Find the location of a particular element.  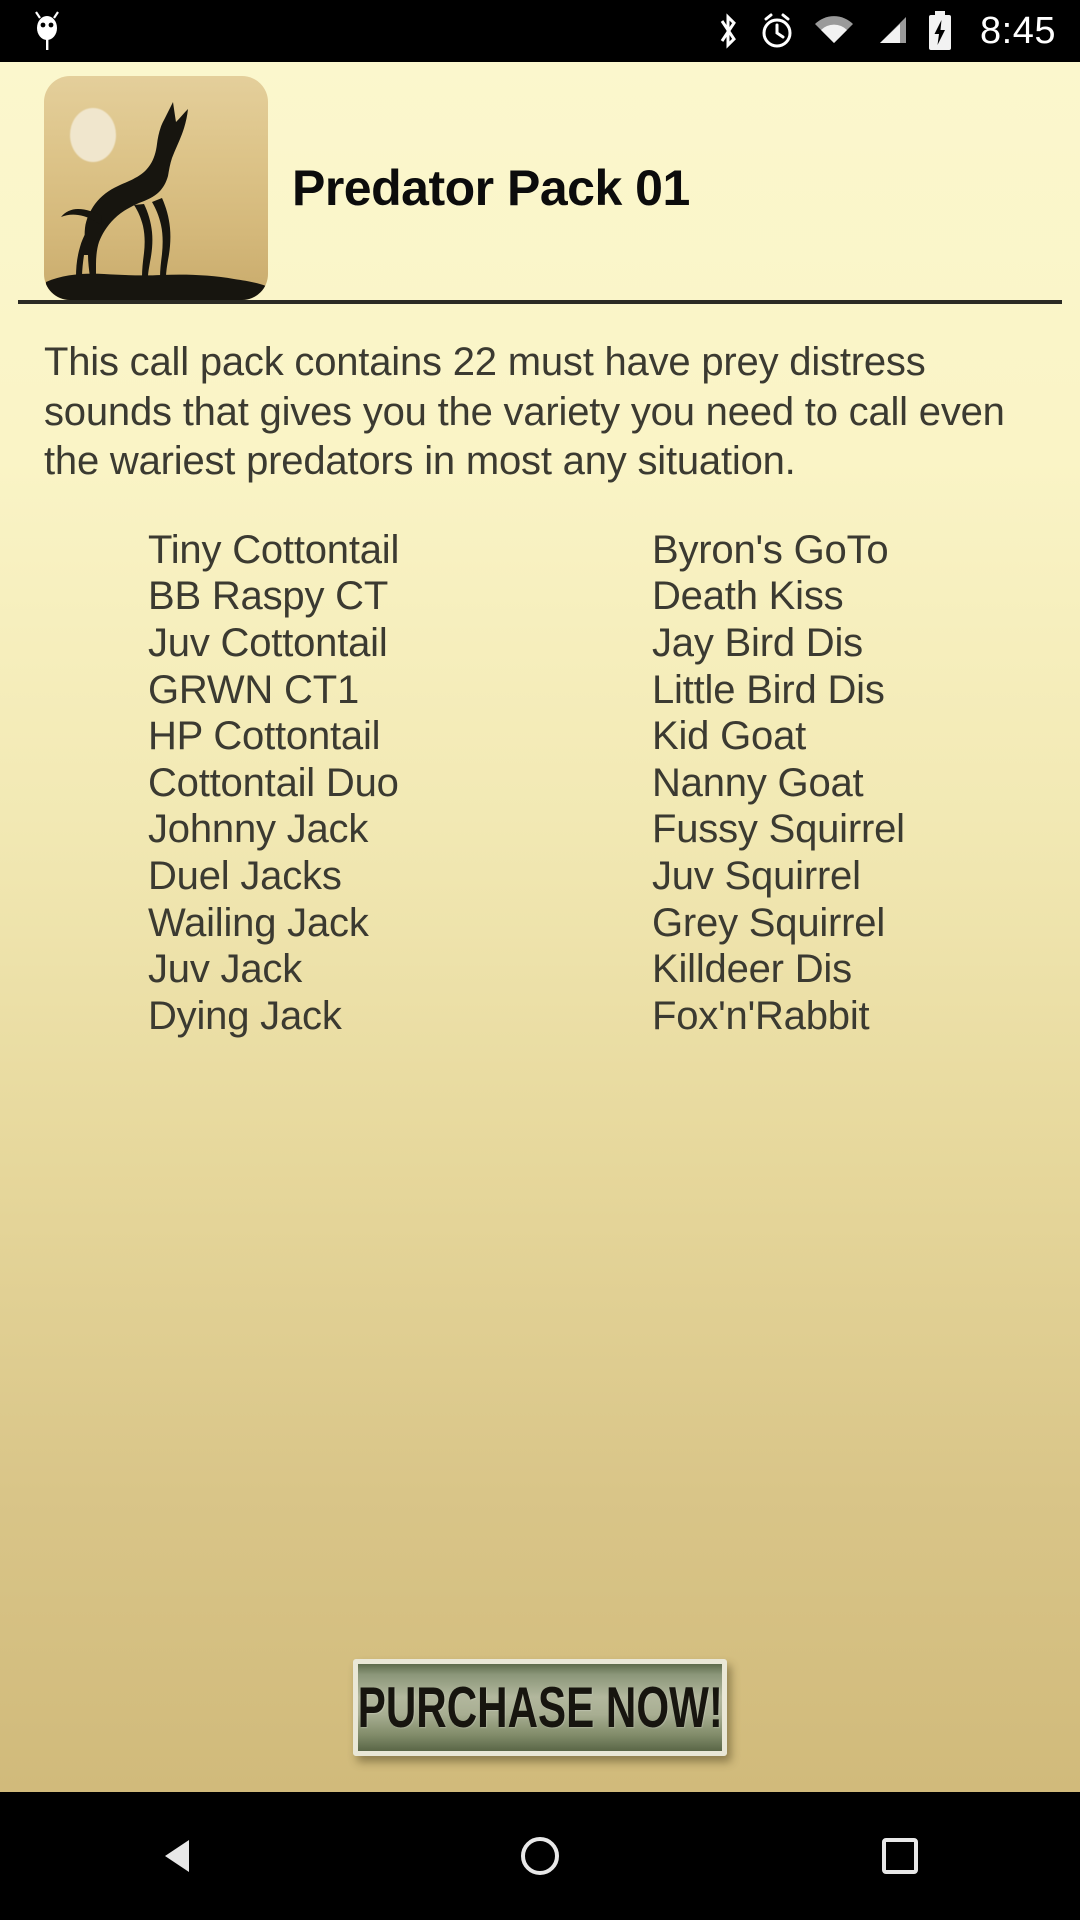

pack-header: Predator Pack 01 is located at coordinates (540, 181).